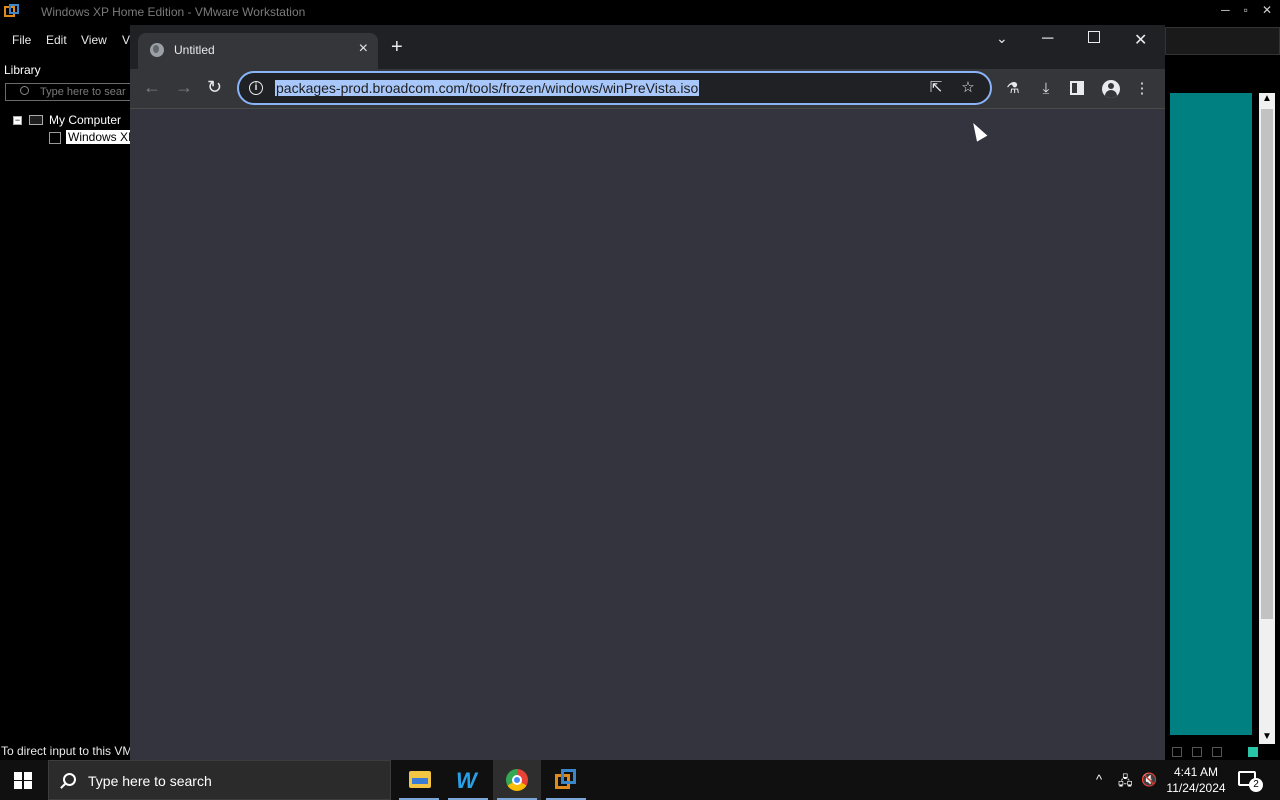  I want to click on menu-view: View, so click(94, 40).